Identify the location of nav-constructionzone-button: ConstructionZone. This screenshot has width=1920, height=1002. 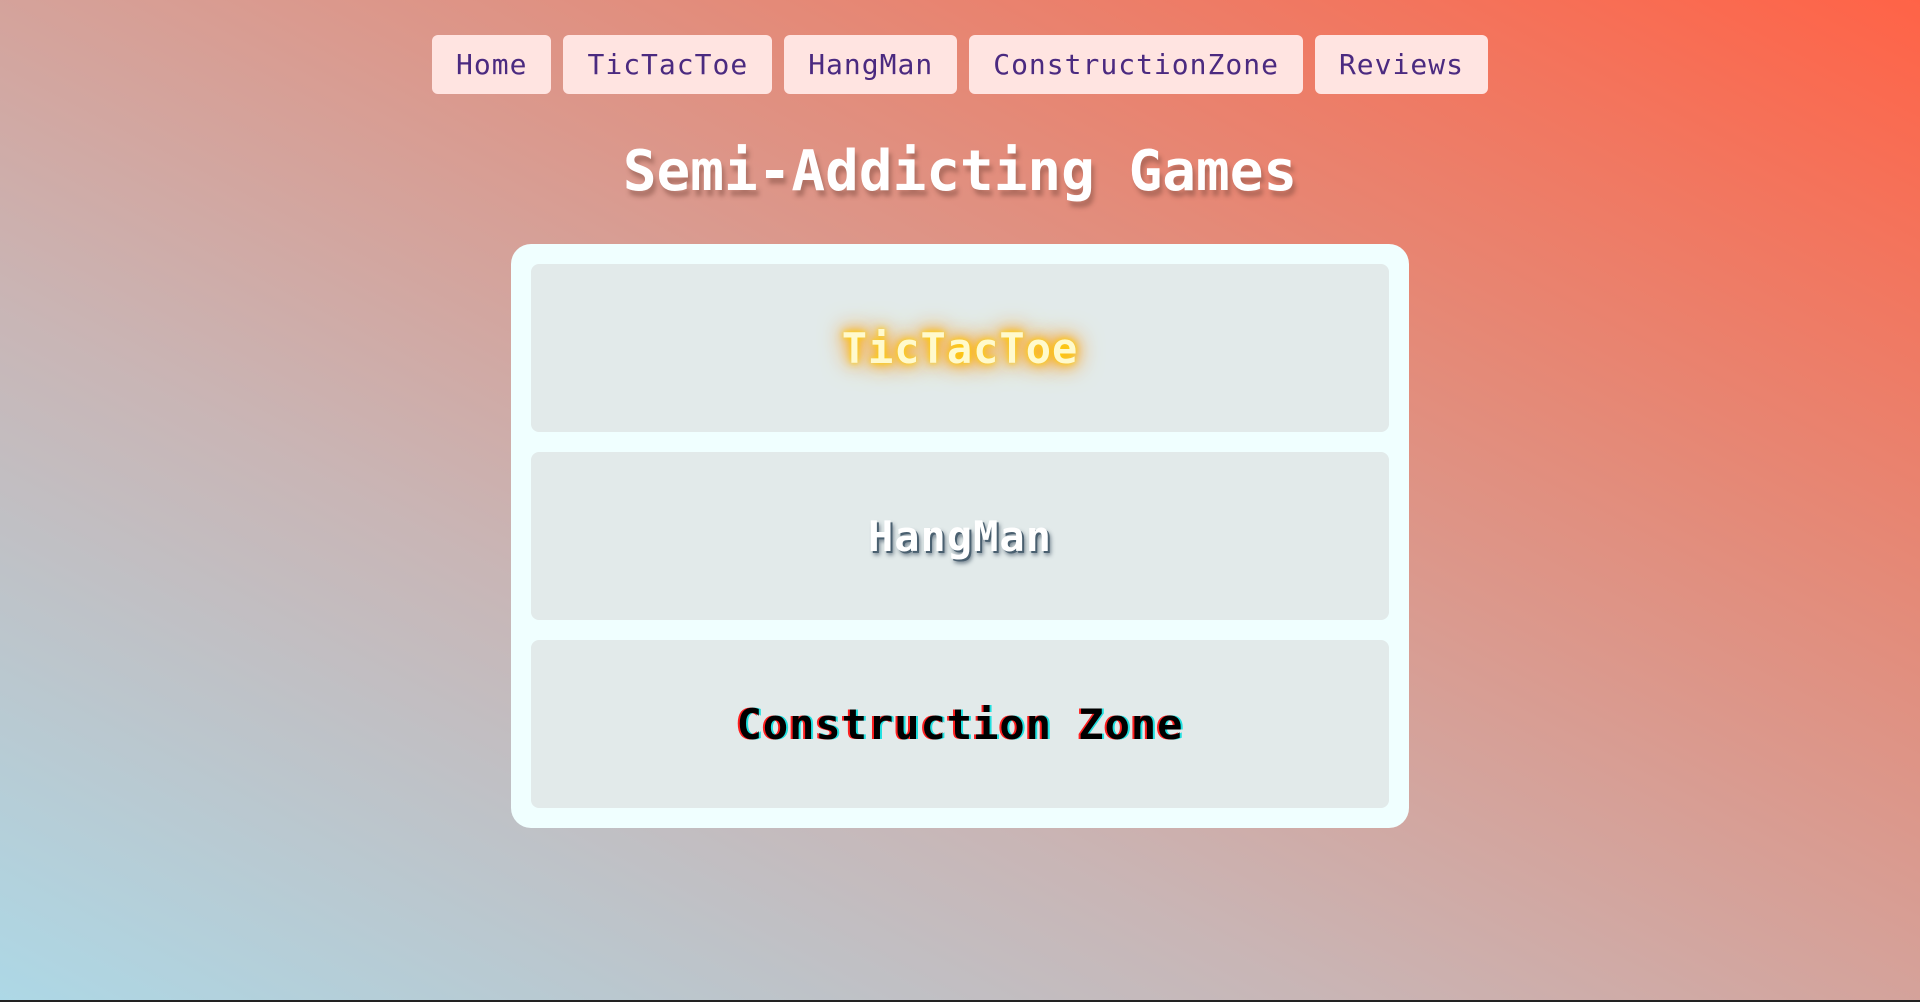
(1136, 64).